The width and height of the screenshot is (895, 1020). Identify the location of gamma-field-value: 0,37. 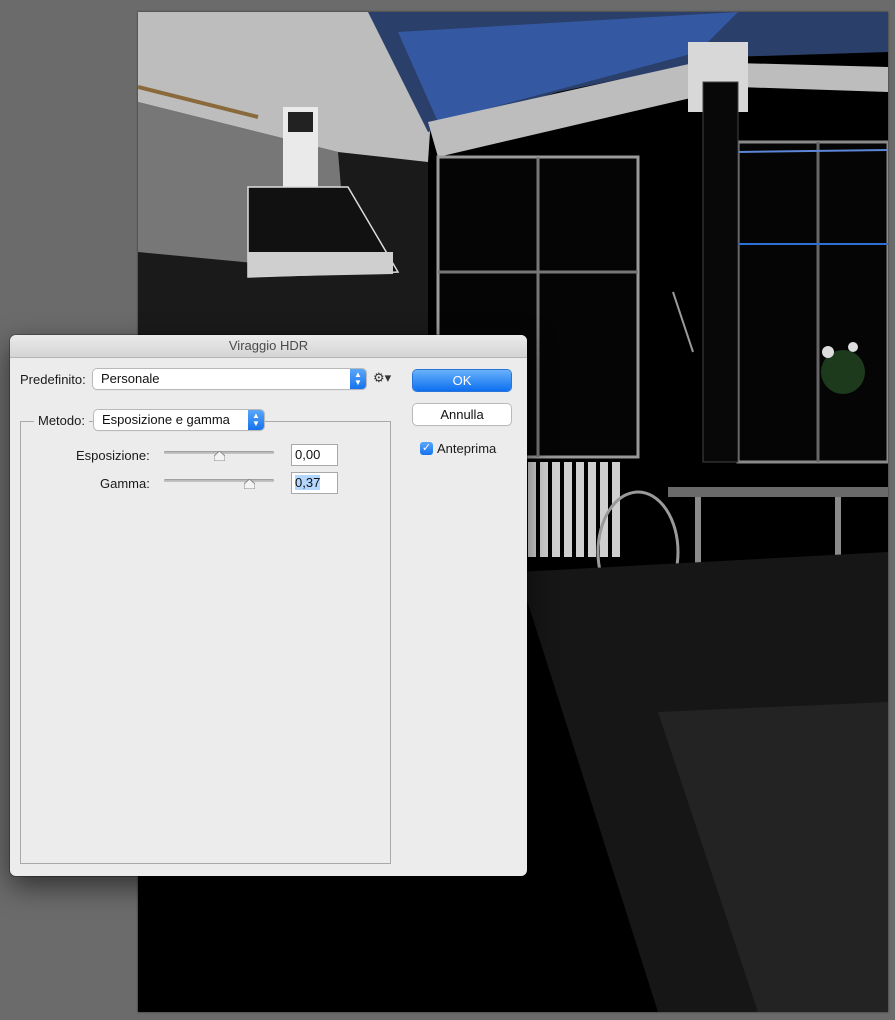
(308, 482).